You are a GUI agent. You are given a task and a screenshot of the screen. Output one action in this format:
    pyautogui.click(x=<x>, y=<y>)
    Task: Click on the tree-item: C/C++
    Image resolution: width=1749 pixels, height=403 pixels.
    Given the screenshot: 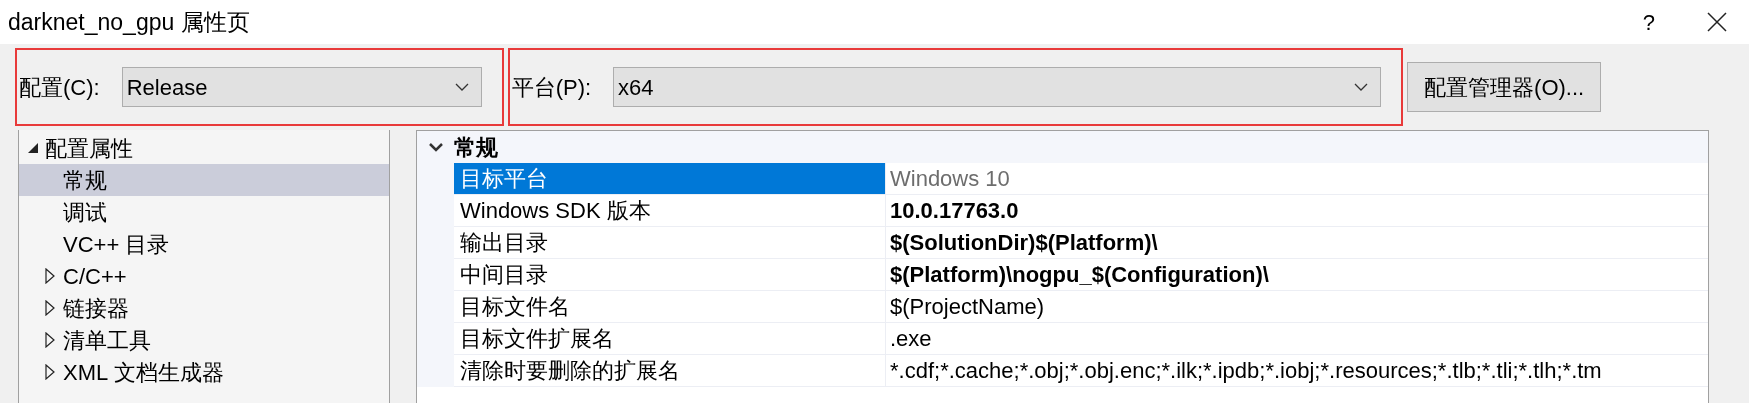 What is the action you would take?
    pyautogui.click(x=204, y=276)
    